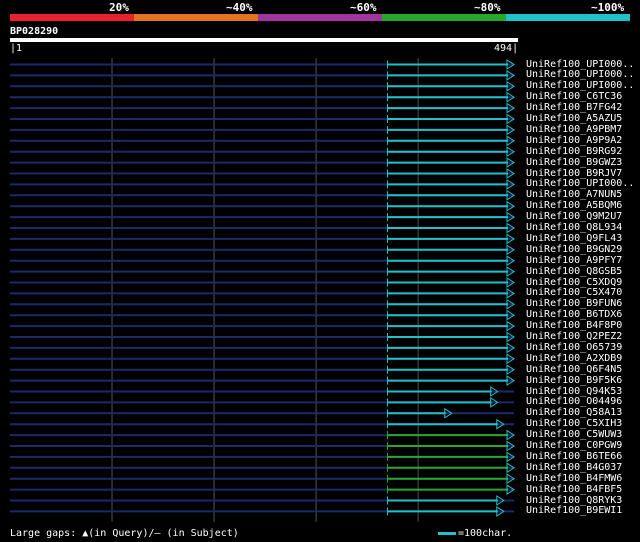  What do you see at coordinates (574, 194) in the screenshot?
I see `hit-label: UniRef100_A7NUN5` at bounding box center [574, 194].